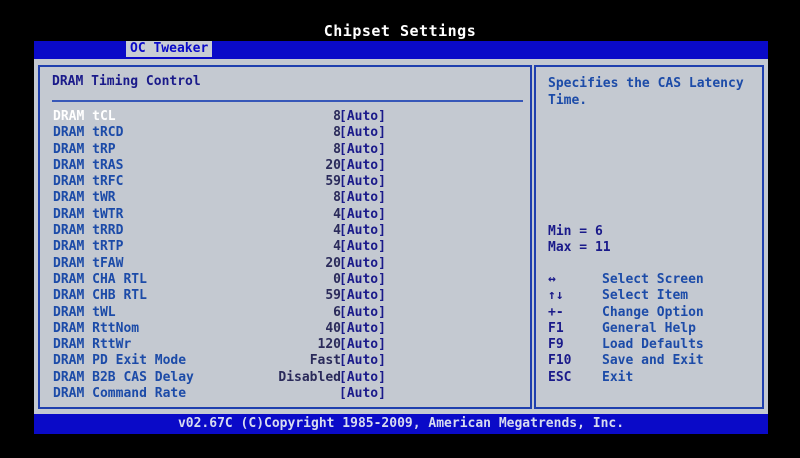  I want to click on setting-label: DRAM CHA RTL, so click(100, 279).